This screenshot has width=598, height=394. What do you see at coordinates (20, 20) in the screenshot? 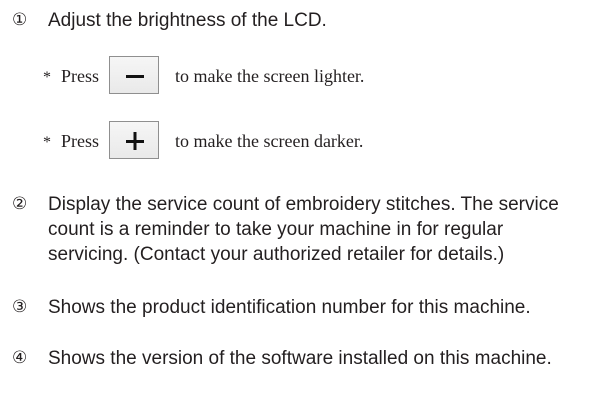
I see `step-1-marker: ①` at bounding box center [20, 20].